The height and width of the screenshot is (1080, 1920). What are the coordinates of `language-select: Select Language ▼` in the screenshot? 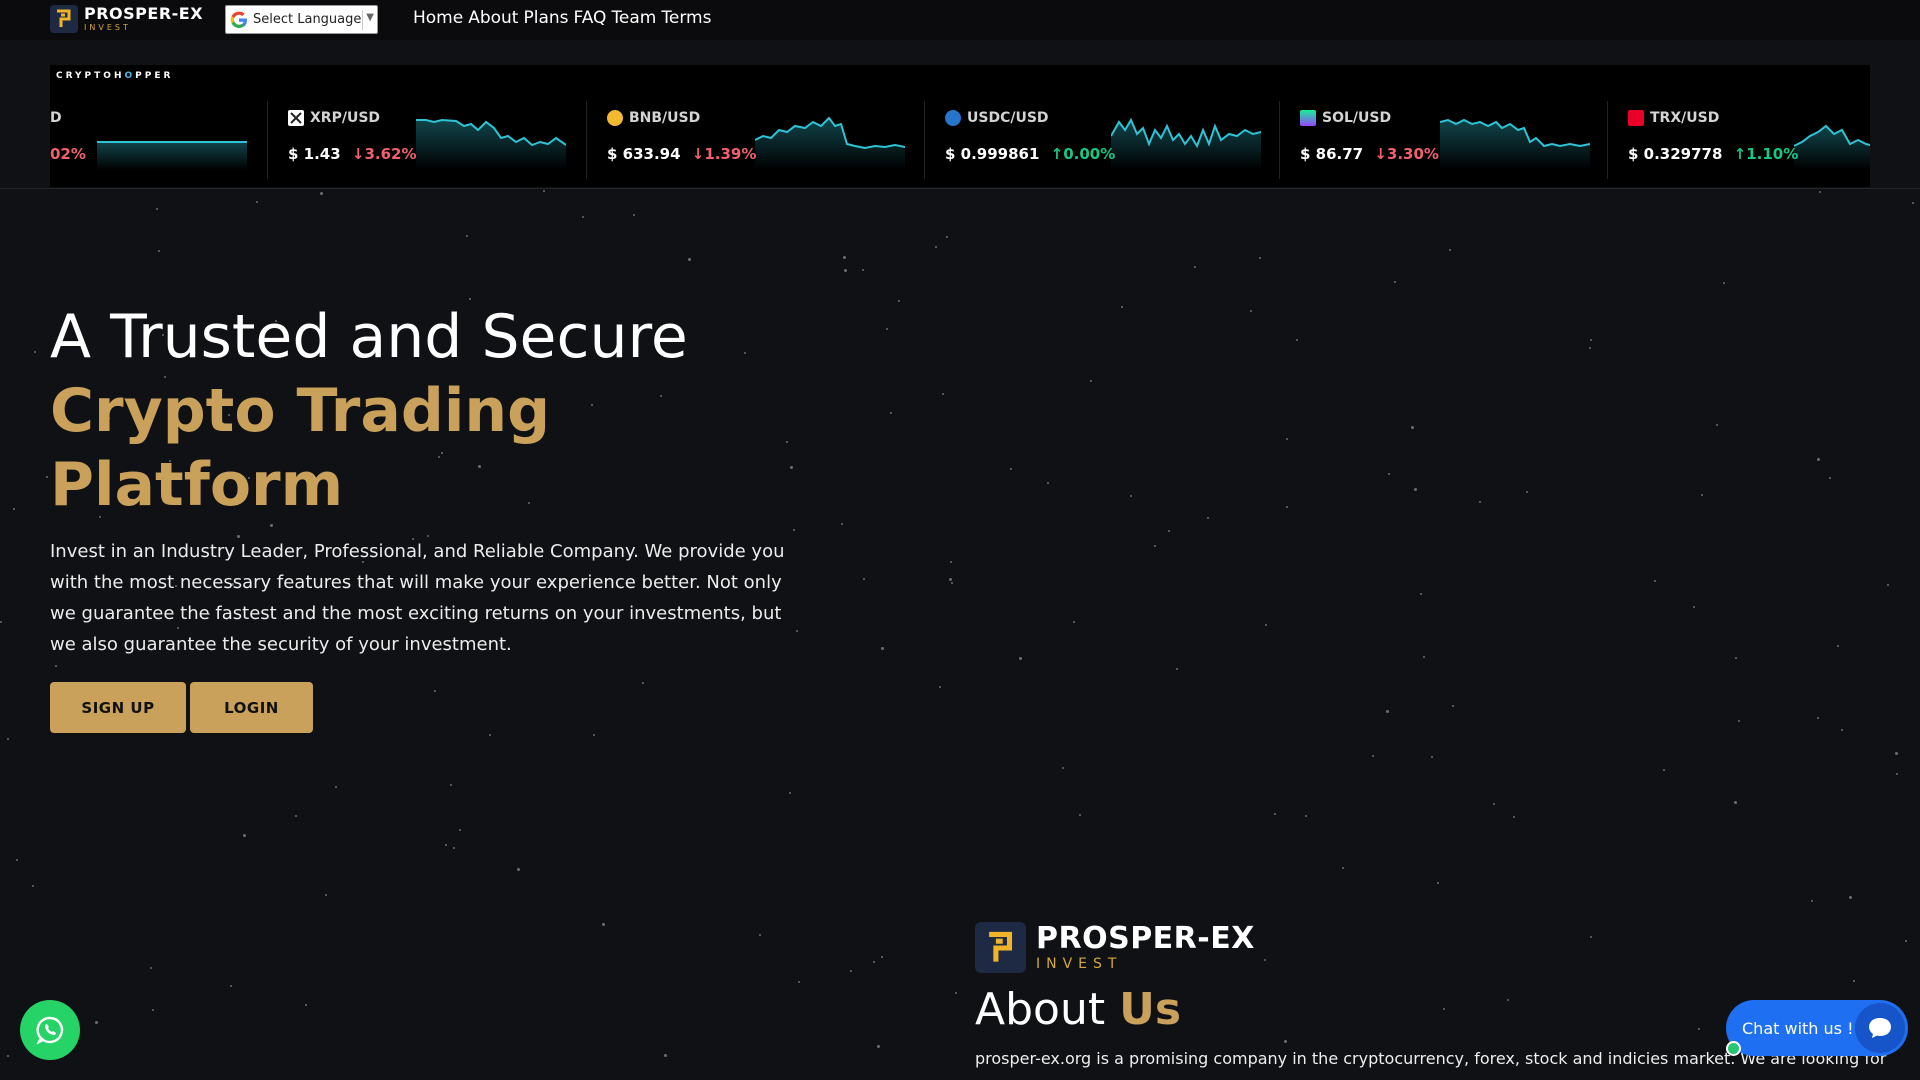 It's located at (301, 19).